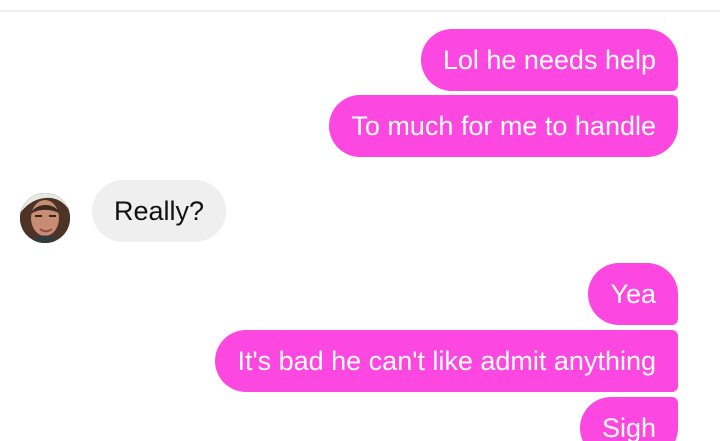 This screenshot has width=720, height=441. Describe the element at coordinates (360, 7) in the screenshot. I see `top-divider` at that location.